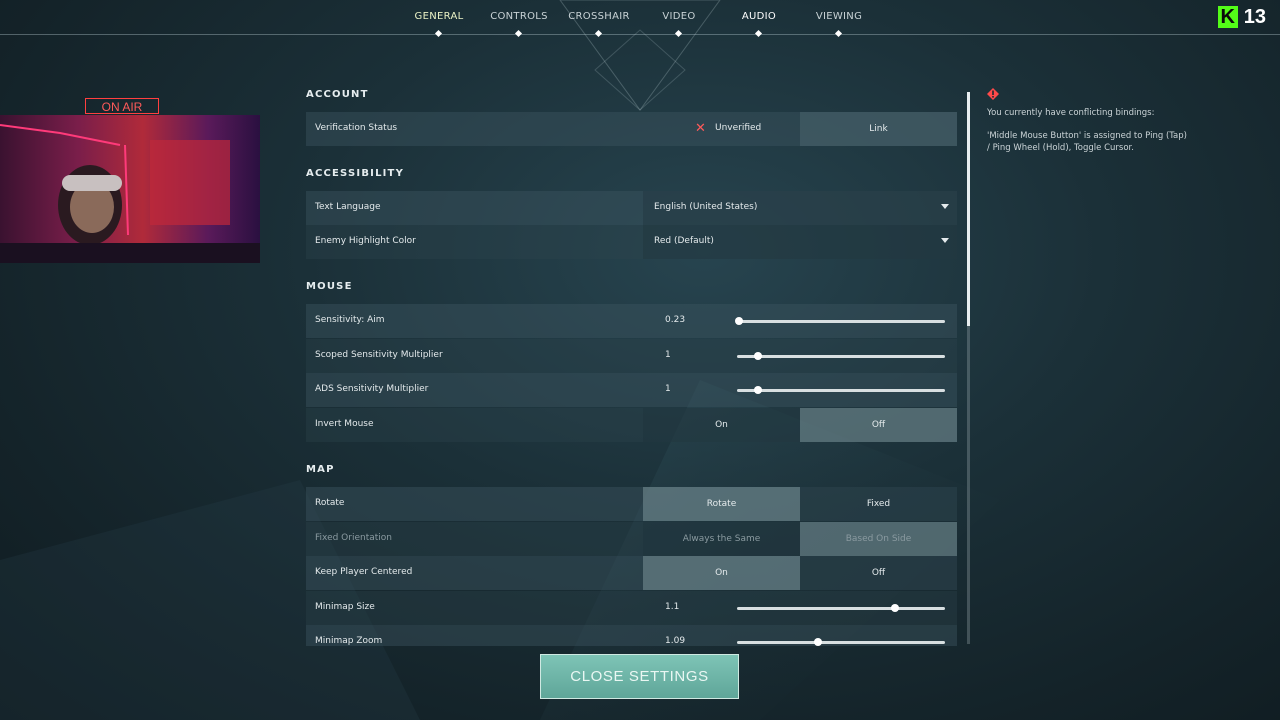 The height and width of the screenshot is (720, 1280). I want to click on close-settings-button: CLOSE SETTINGS, so click(639, 676).